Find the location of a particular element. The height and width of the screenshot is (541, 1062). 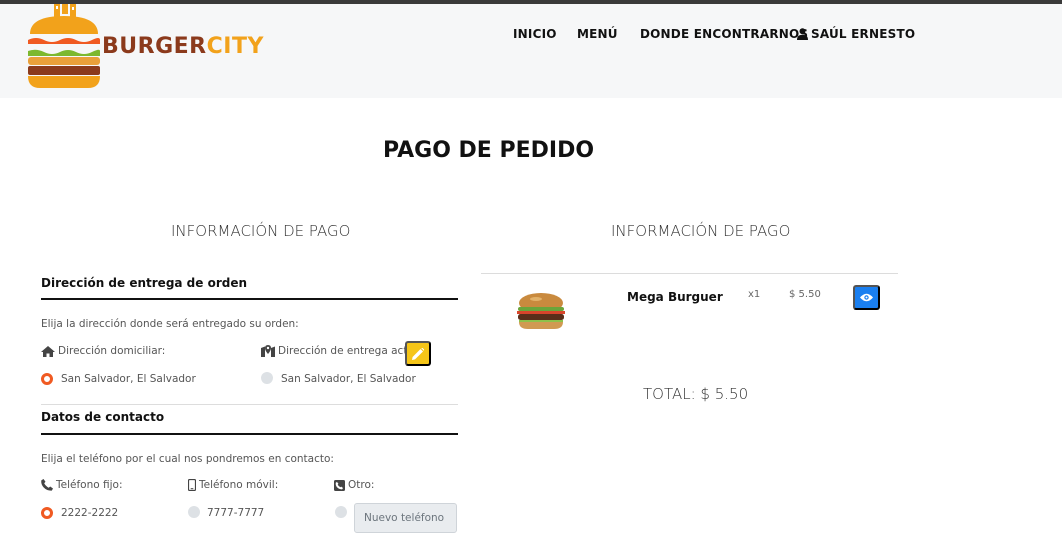

nav-menu: MENÚ is located at coordinates (597, 34).